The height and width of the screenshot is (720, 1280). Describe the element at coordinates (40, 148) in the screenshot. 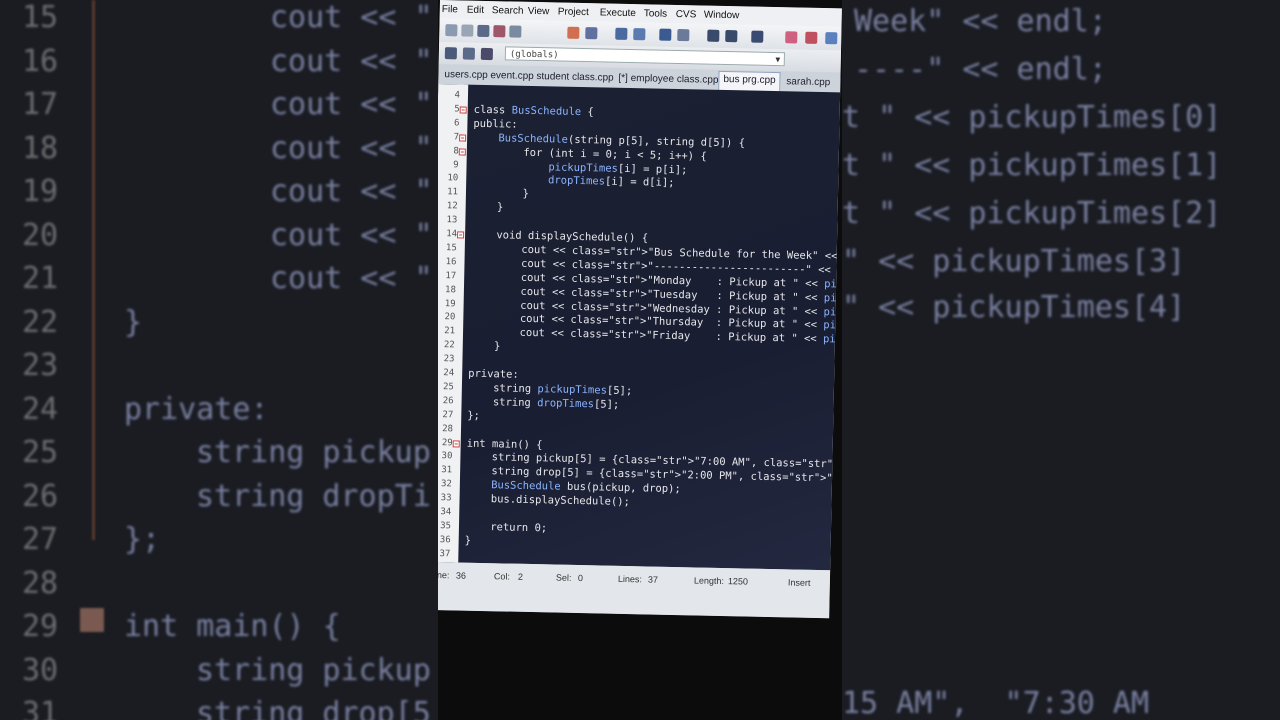

I see `background-line-number: 18` at that location.